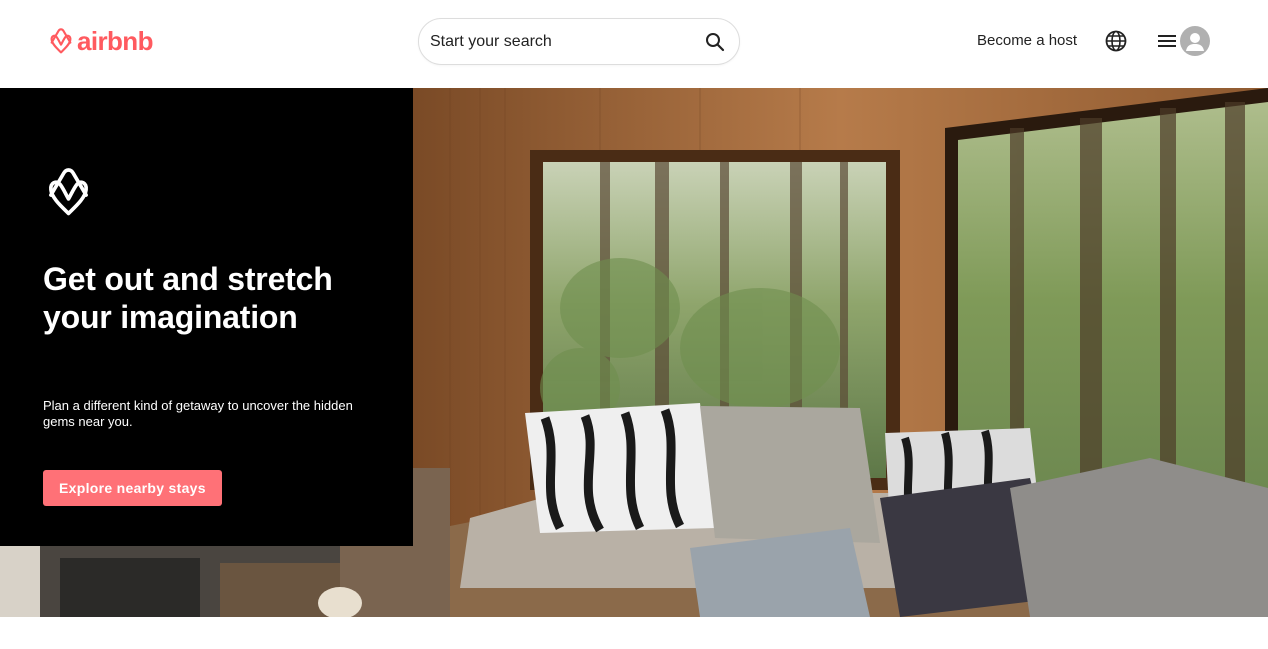 The image size is (1268, 649). Describe the element at coordinates (132, 488) in the screenshot. I see `explore-nearby-stays-button: Explore nearby stays` at that location.